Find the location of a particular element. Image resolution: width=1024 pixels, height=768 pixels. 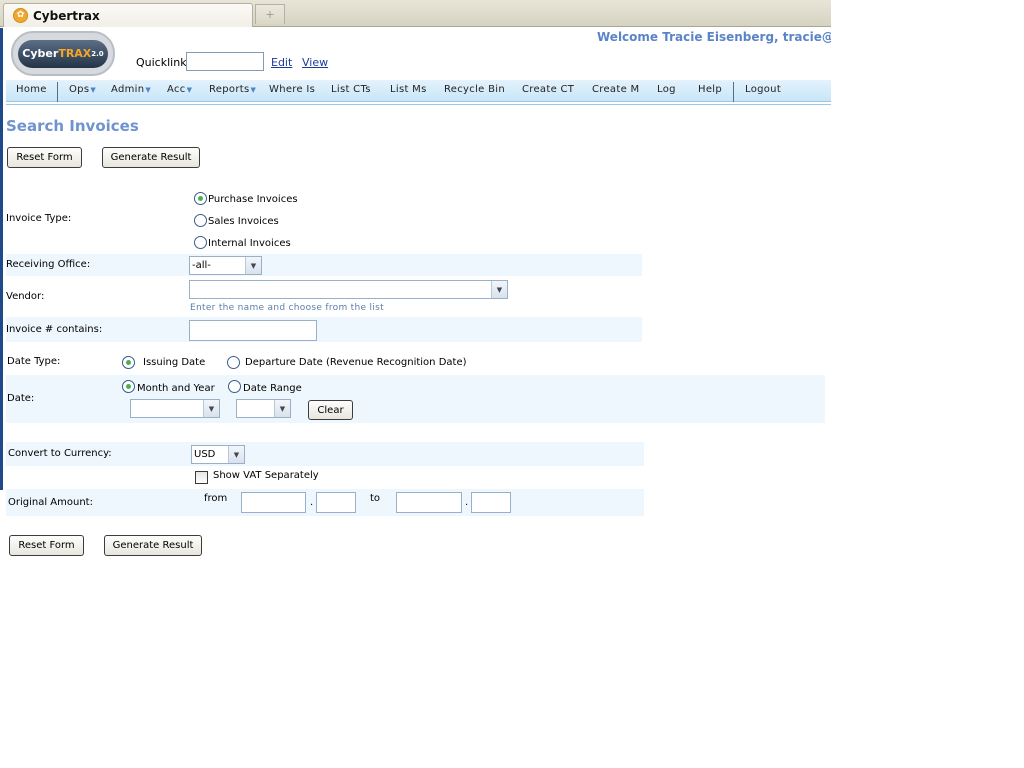

new-tab-button: + is located at coordinates (270, 14).